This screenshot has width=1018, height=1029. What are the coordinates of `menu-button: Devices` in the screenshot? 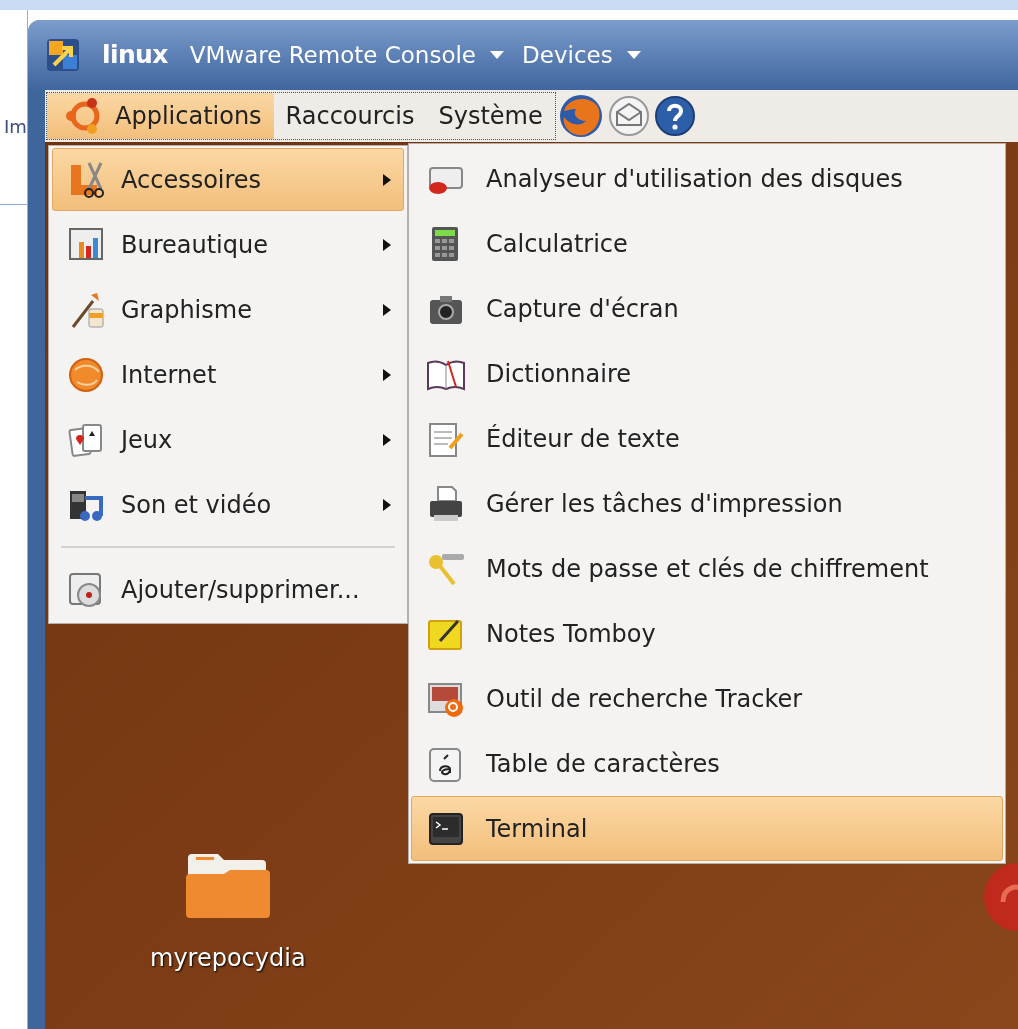 It's located at (585, 55).